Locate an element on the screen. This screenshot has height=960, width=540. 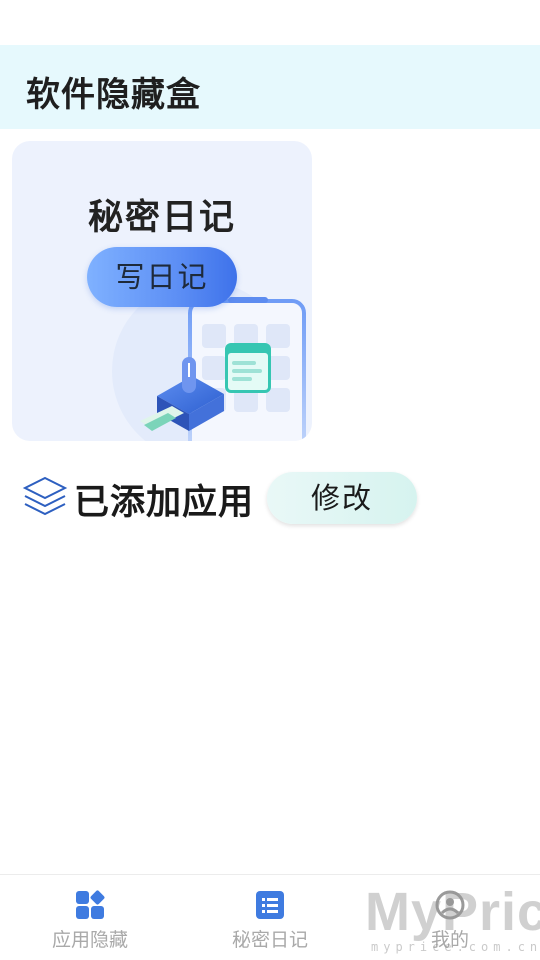
modify-button: 修改 is located at coordinates (342, 498).